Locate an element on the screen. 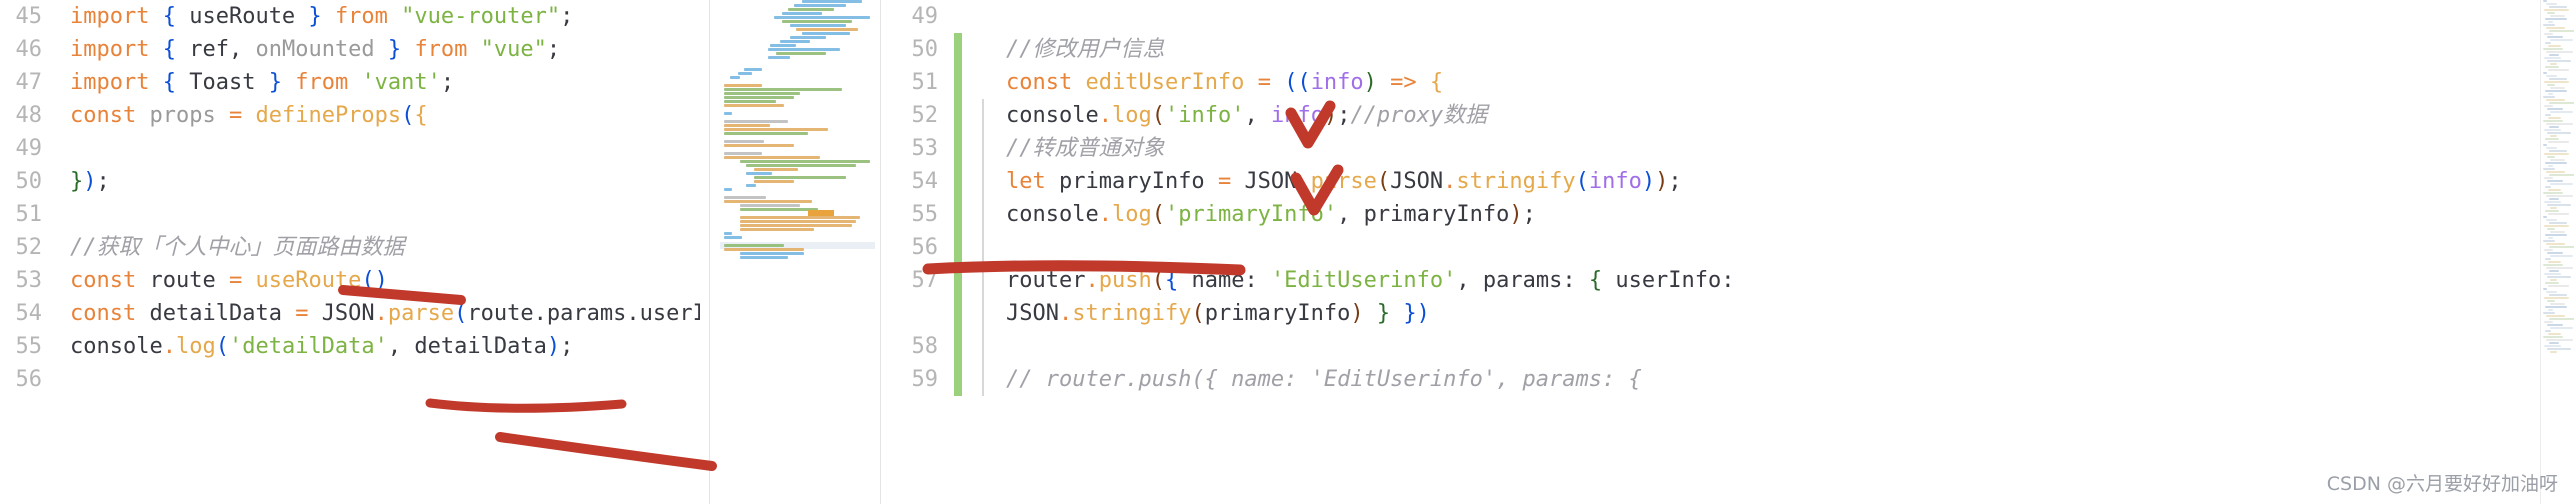  minimap-marker is located at coordinates (821, 213).